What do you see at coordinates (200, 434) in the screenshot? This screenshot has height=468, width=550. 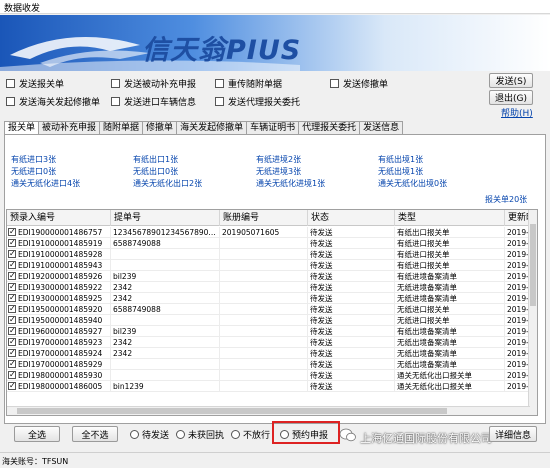 I see `filter-no-receipt: 未获回执` at bounding box center [200, 434].